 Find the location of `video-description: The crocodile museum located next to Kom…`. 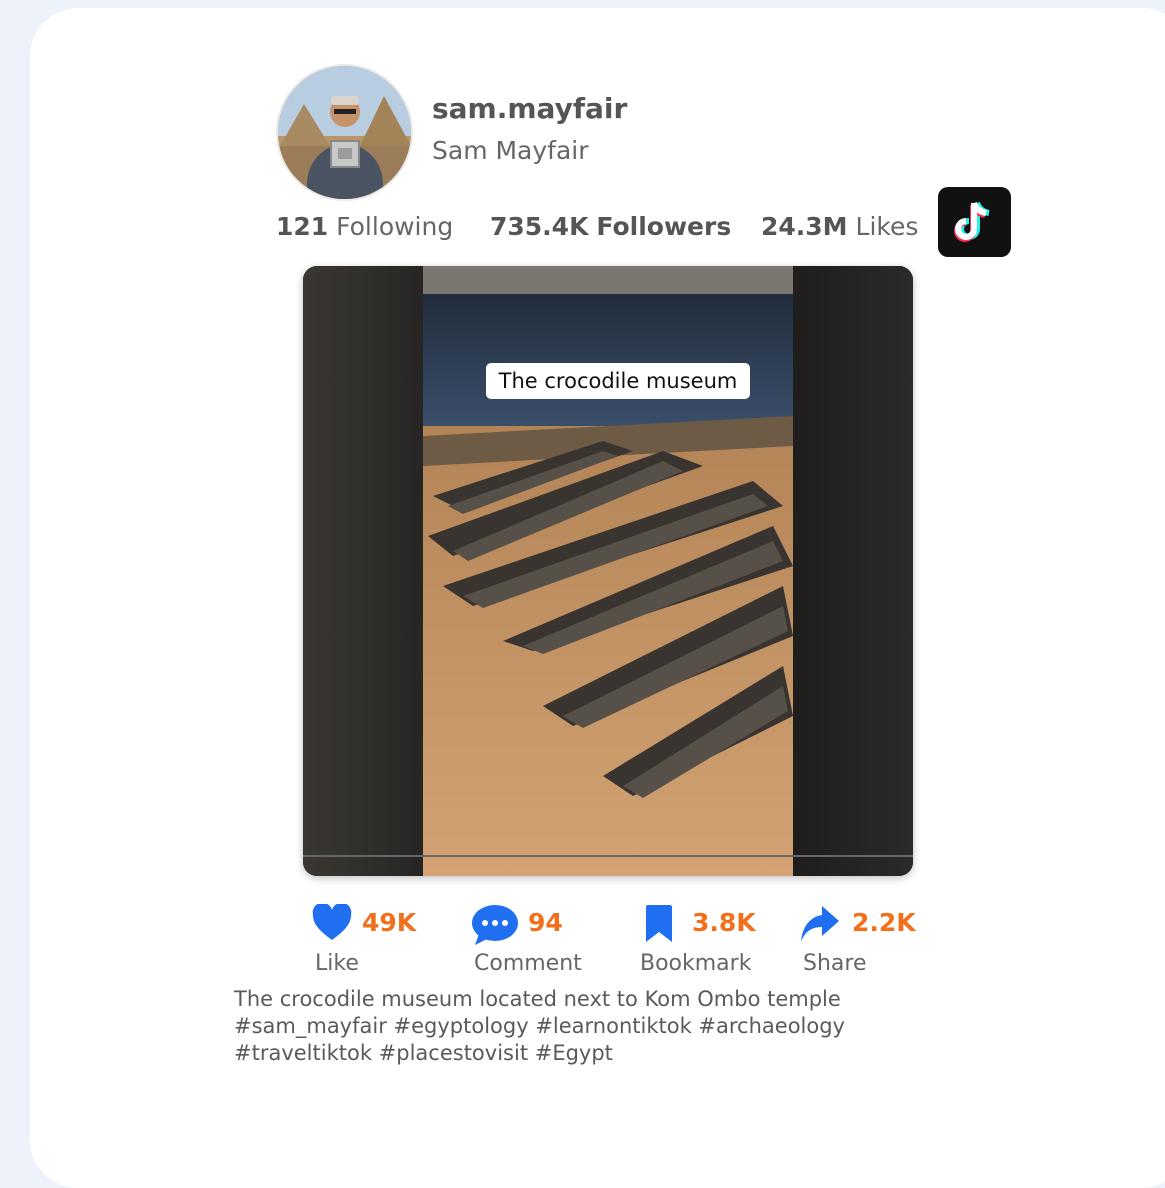

video-description: The crocodile museum located next to Kom… is located at coordinates (539, 1026).